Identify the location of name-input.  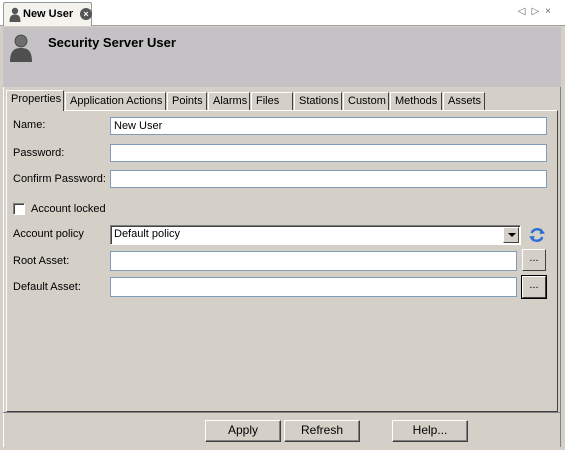
(328, 126).